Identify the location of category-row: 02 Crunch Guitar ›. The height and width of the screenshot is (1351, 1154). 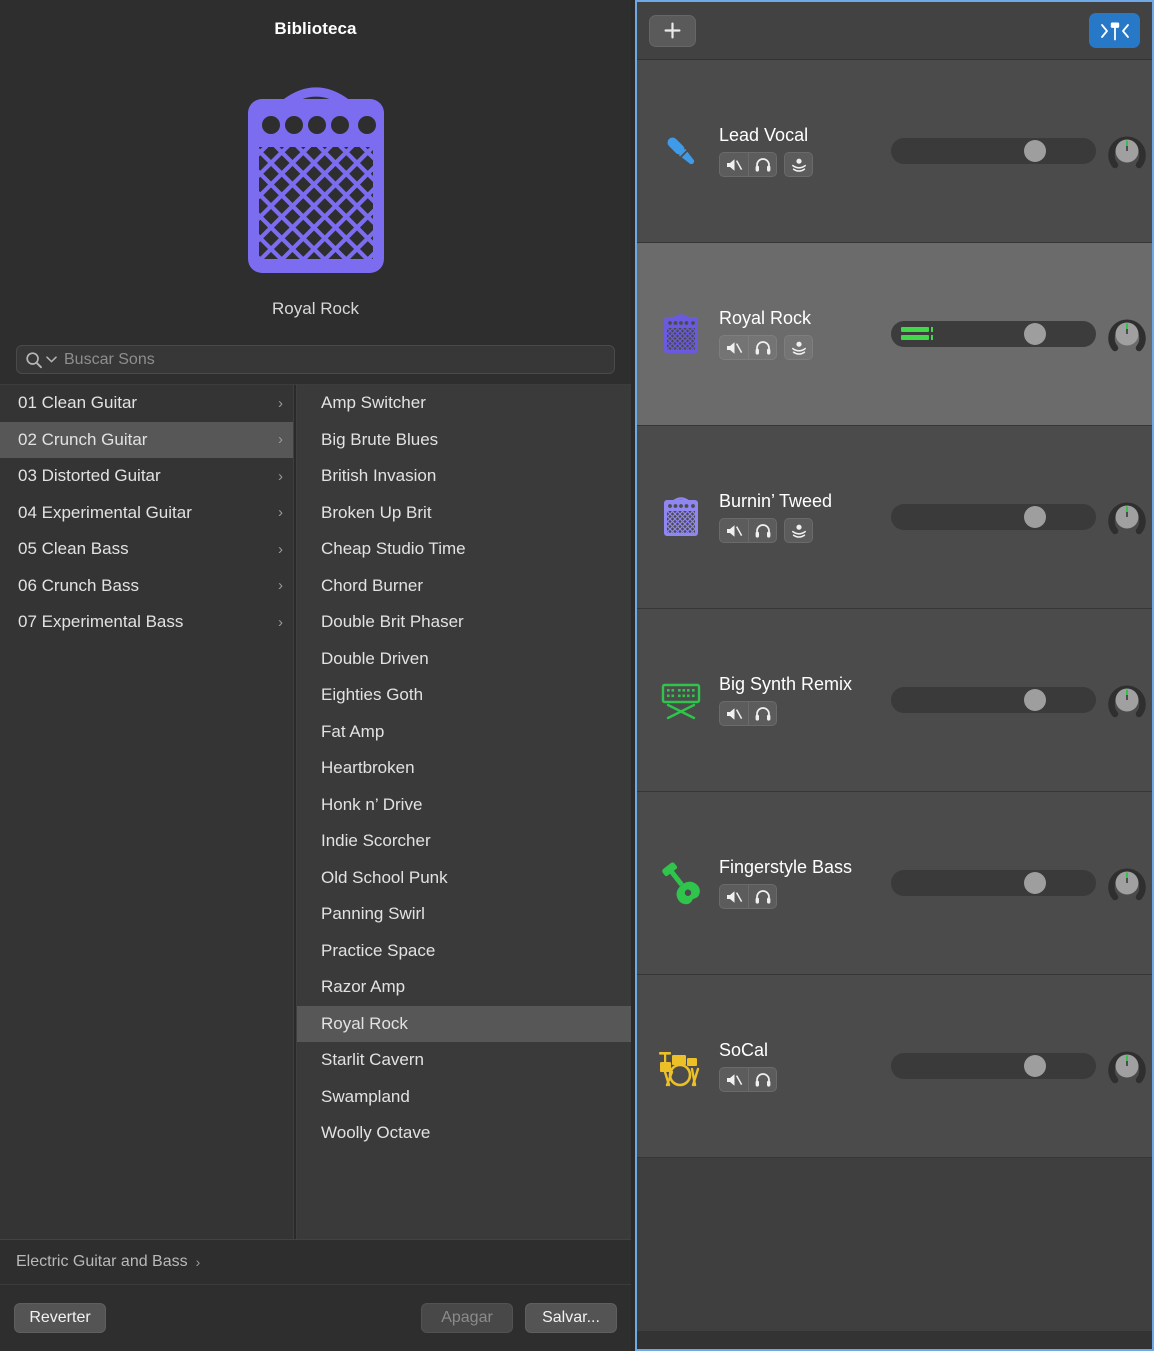
(146, 439).